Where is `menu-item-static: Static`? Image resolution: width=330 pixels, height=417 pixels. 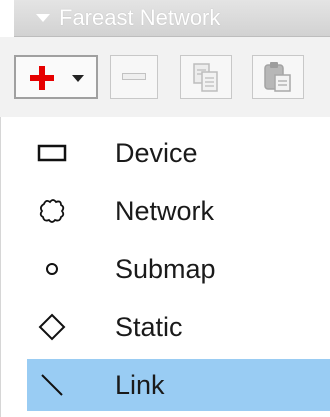
menu-item-static: Static is located at coordinates (178, 327).